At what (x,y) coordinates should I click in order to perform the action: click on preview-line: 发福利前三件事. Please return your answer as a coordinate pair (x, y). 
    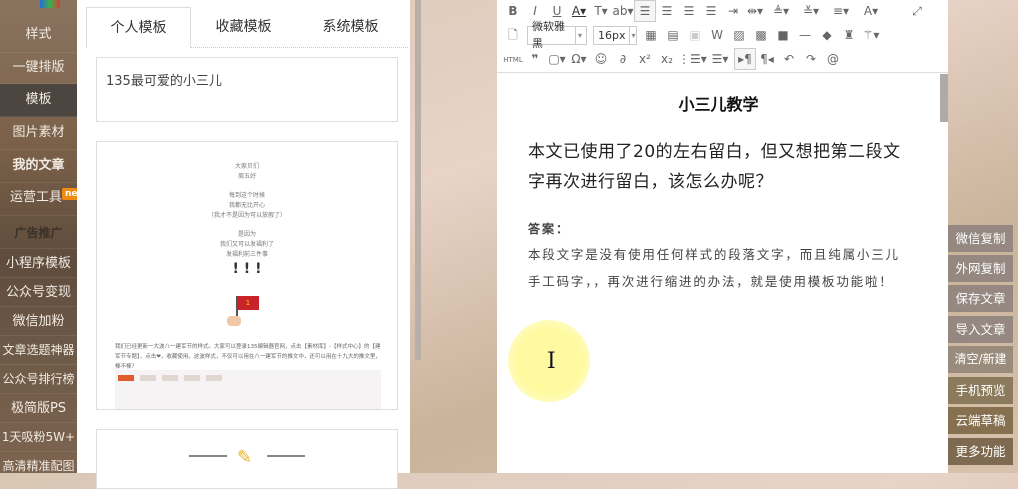
    Looking at the image, I should click on (246, 254).